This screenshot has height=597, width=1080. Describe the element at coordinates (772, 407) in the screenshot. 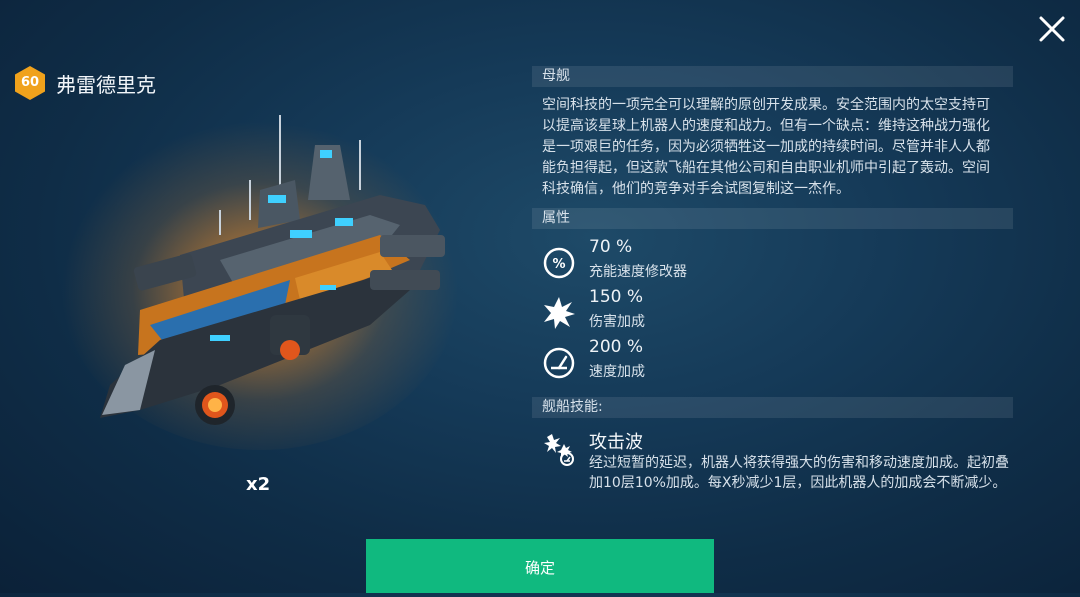

I see `section-header-skill: 舰船技能:` at that location.